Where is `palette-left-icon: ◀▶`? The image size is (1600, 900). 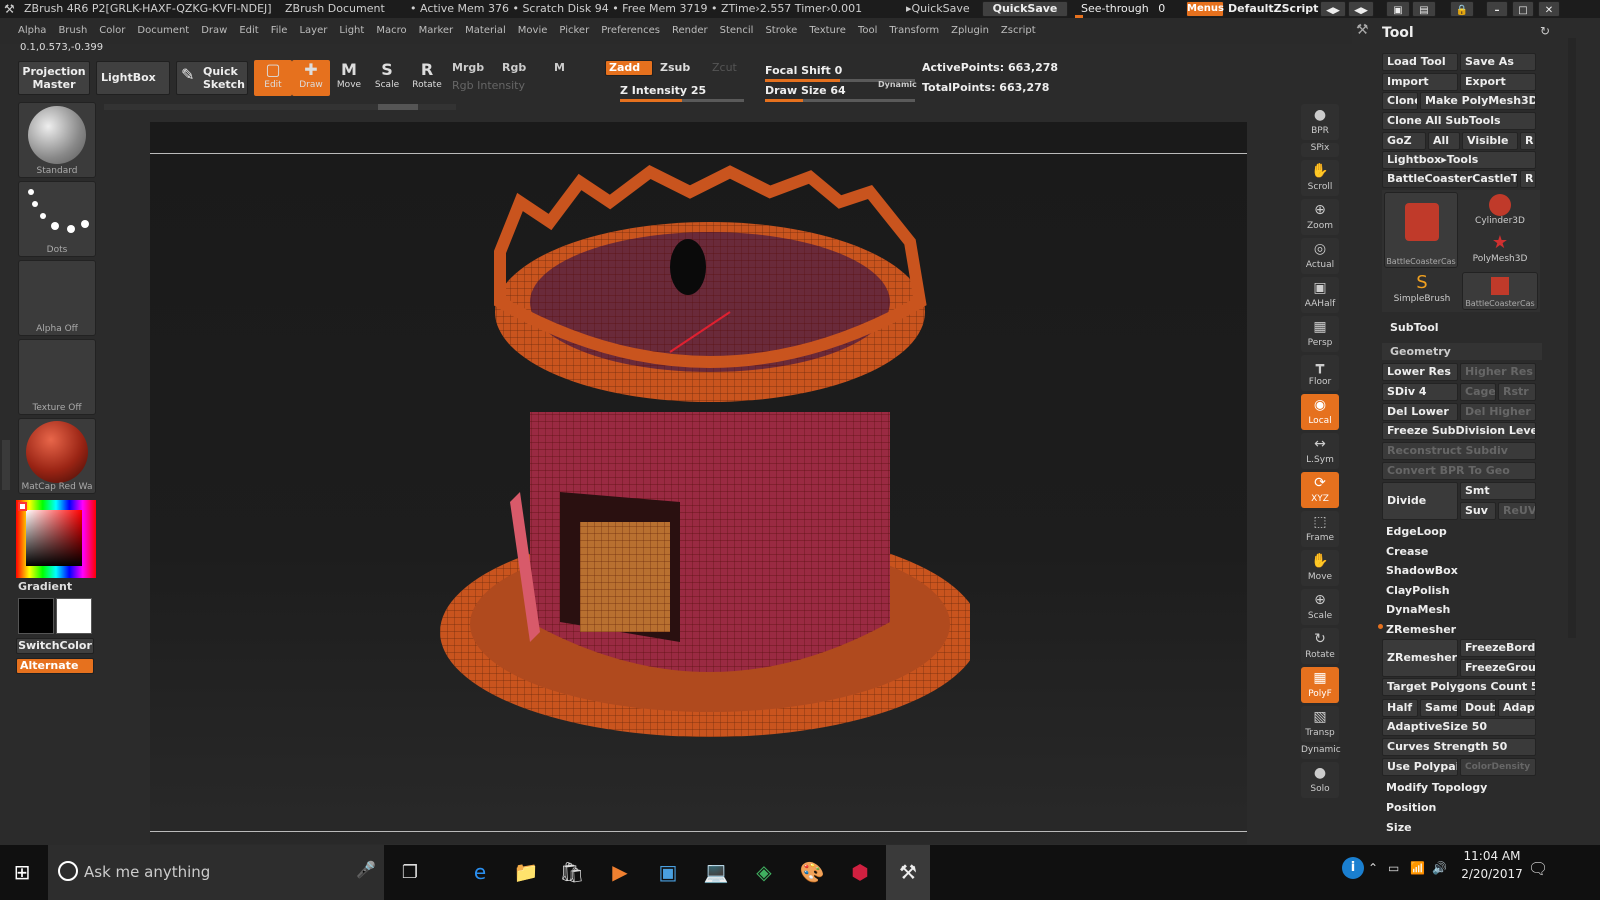 palette-left-icon: ◀▶ is located at coordinates (1333, 9).